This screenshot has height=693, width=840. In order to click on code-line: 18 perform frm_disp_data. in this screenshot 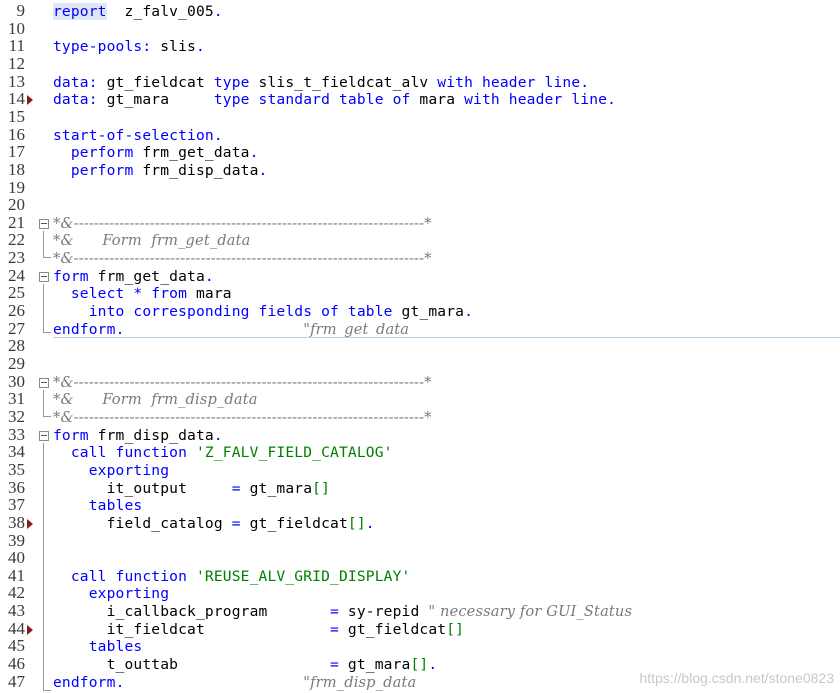, I will do `click(420, 170)`.